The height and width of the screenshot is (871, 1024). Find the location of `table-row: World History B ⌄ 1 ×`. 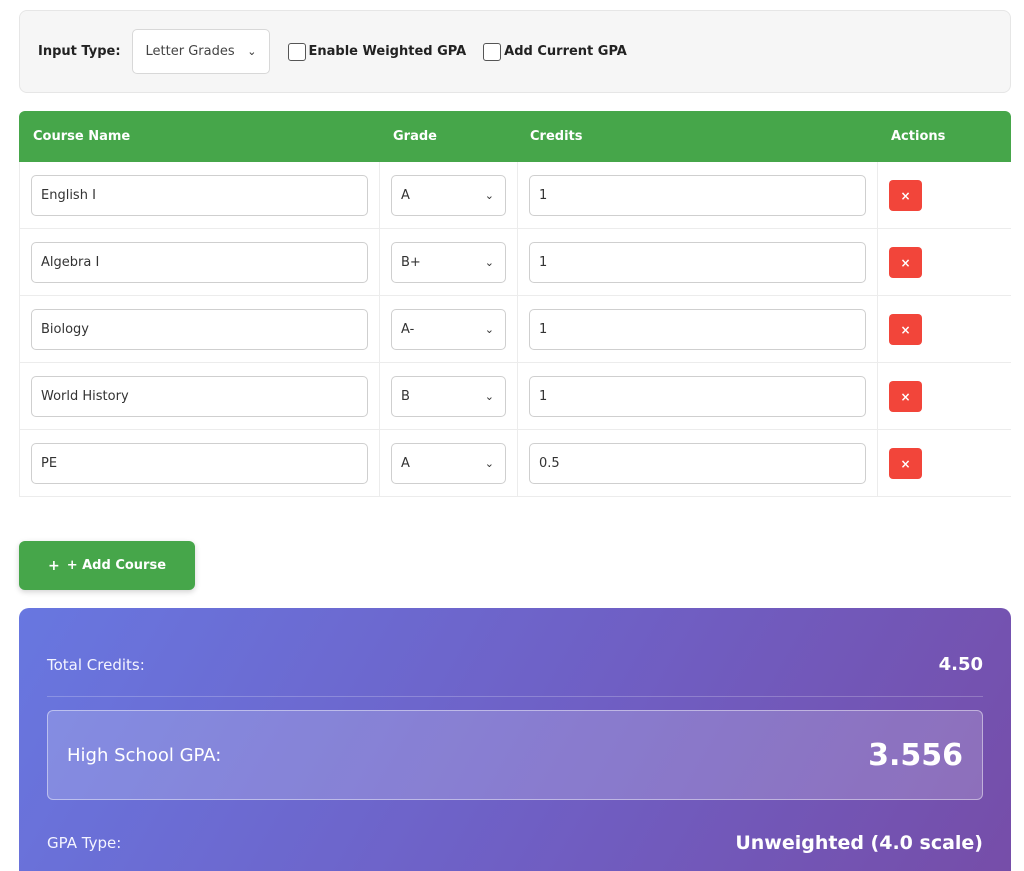

table-row: World History B ⌄ 1 × is located at coordinates (515, 396).